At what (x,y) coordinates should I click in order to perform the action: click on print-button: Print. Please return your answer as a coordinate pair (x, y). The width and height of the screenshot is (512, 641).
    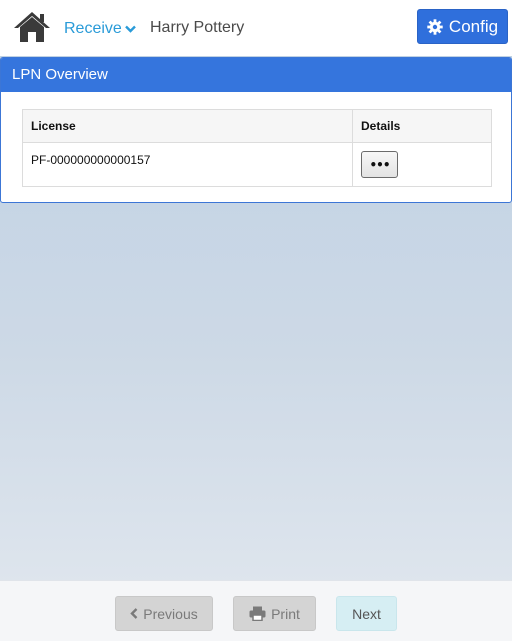
    Looking at the image, I should click on (274, 613).